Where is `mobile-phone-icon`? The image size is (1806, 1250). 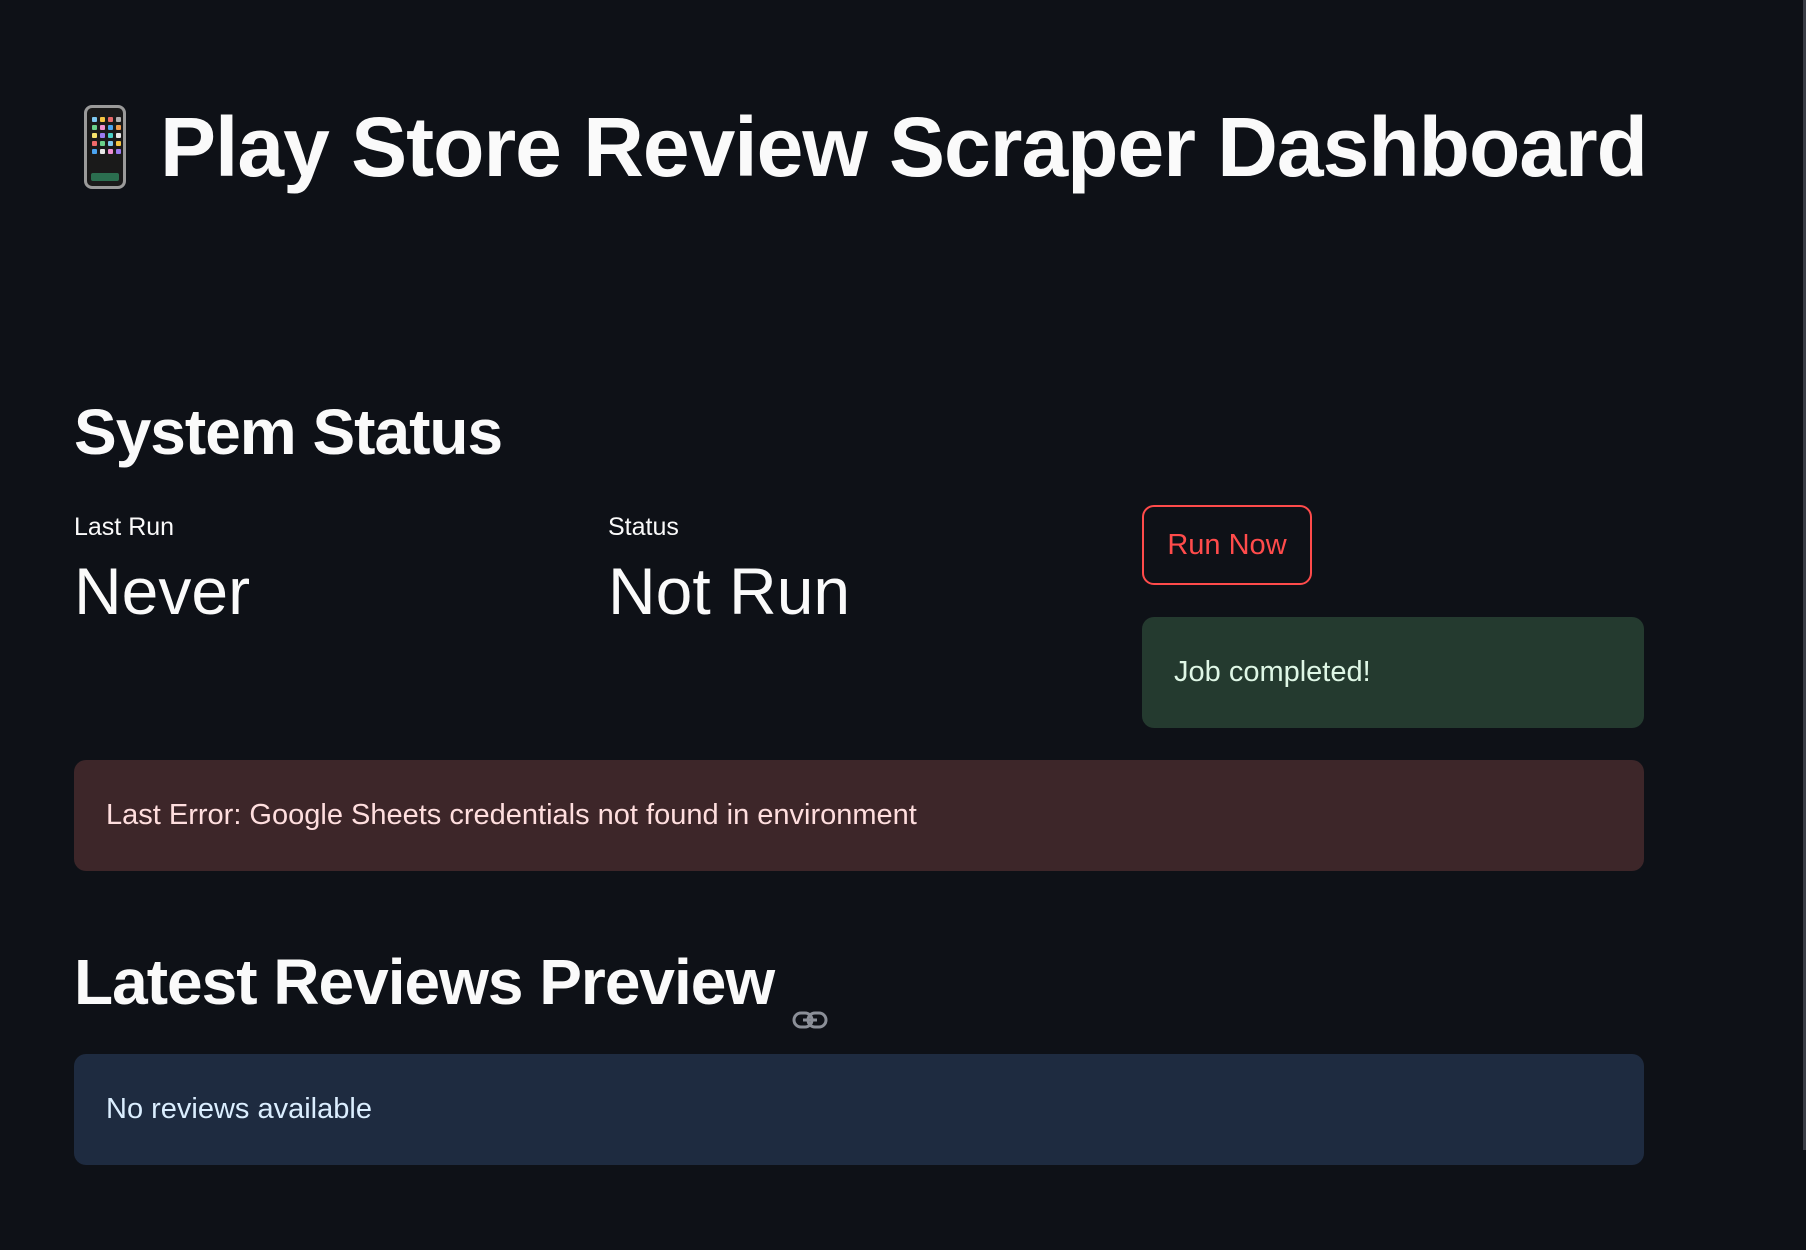 mobile-phone-icon is located at coordinates (105, 147).